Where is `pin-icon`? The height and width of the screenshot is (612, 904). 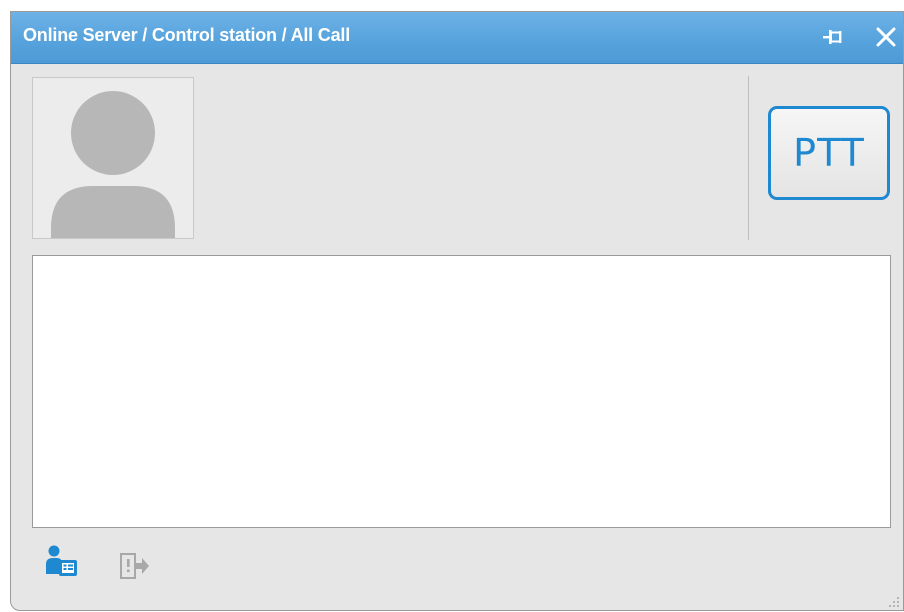
pin-icon is located at coordinates (832, 37).